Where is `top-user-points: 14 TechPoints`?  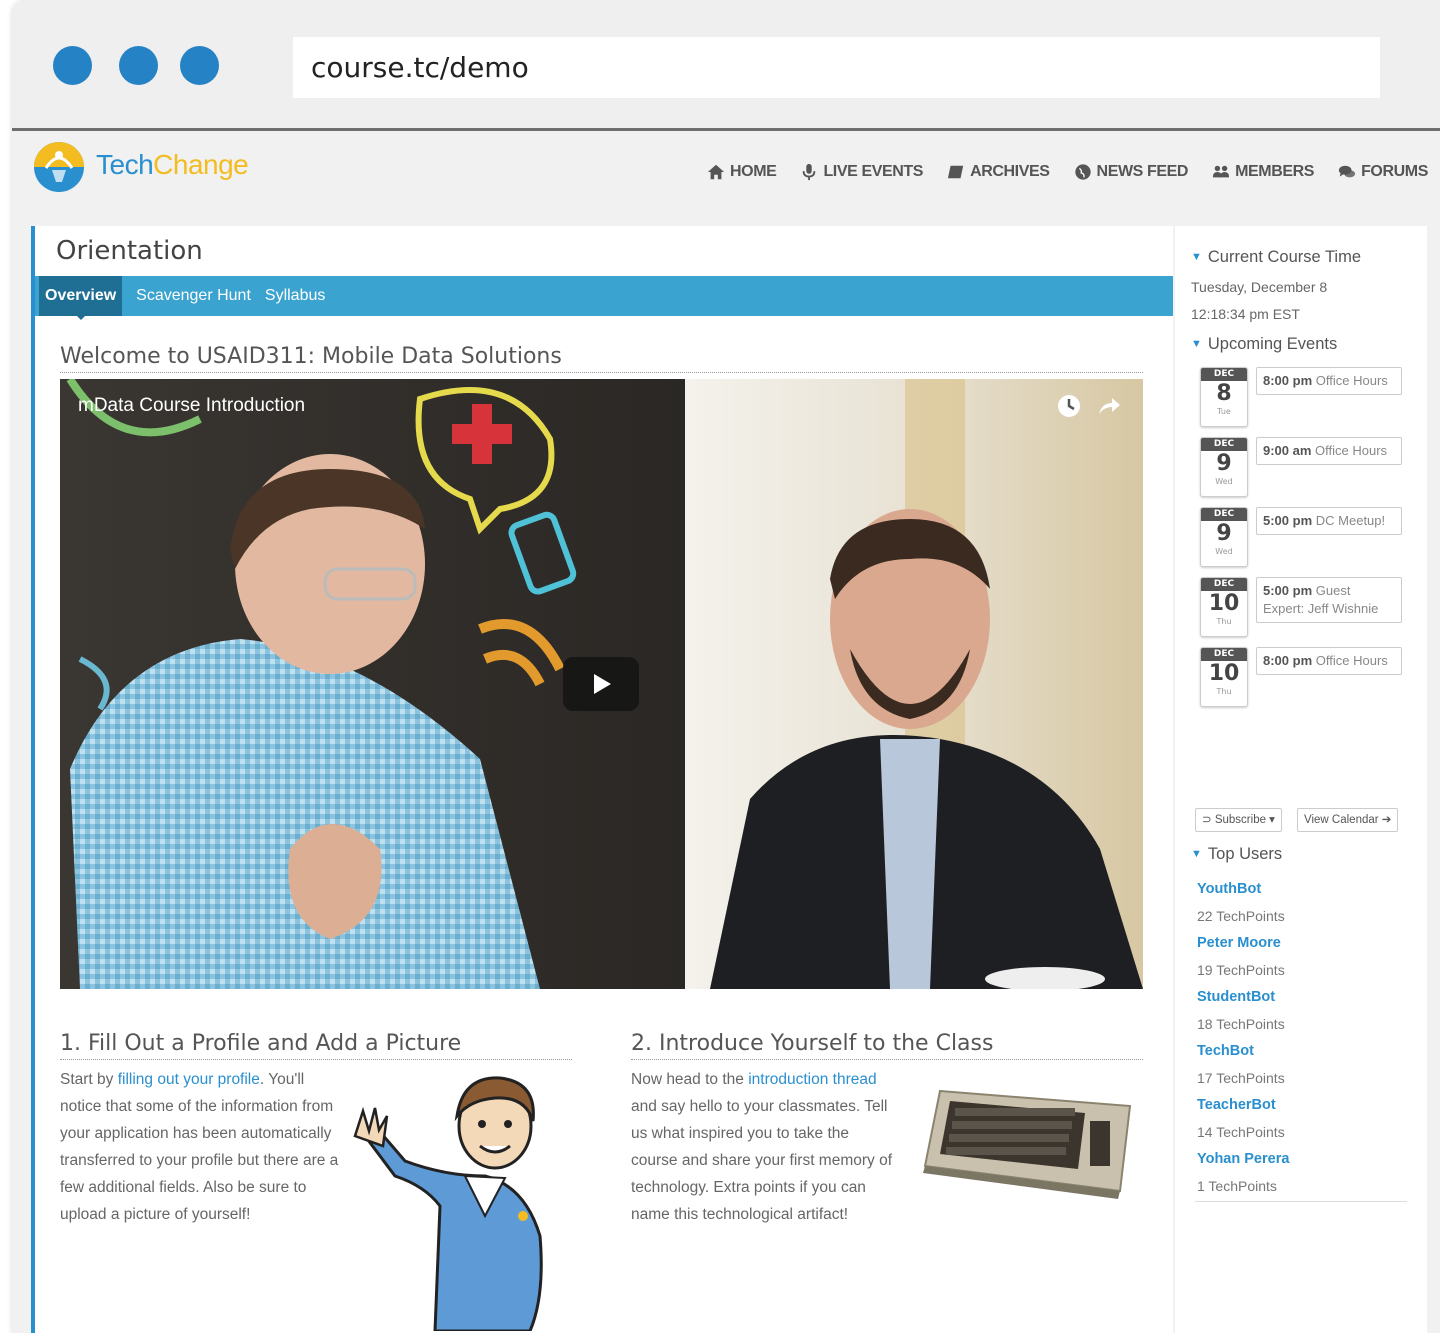
top-user-points: 14 TechPoints is located at coordinates (1241, 1132).